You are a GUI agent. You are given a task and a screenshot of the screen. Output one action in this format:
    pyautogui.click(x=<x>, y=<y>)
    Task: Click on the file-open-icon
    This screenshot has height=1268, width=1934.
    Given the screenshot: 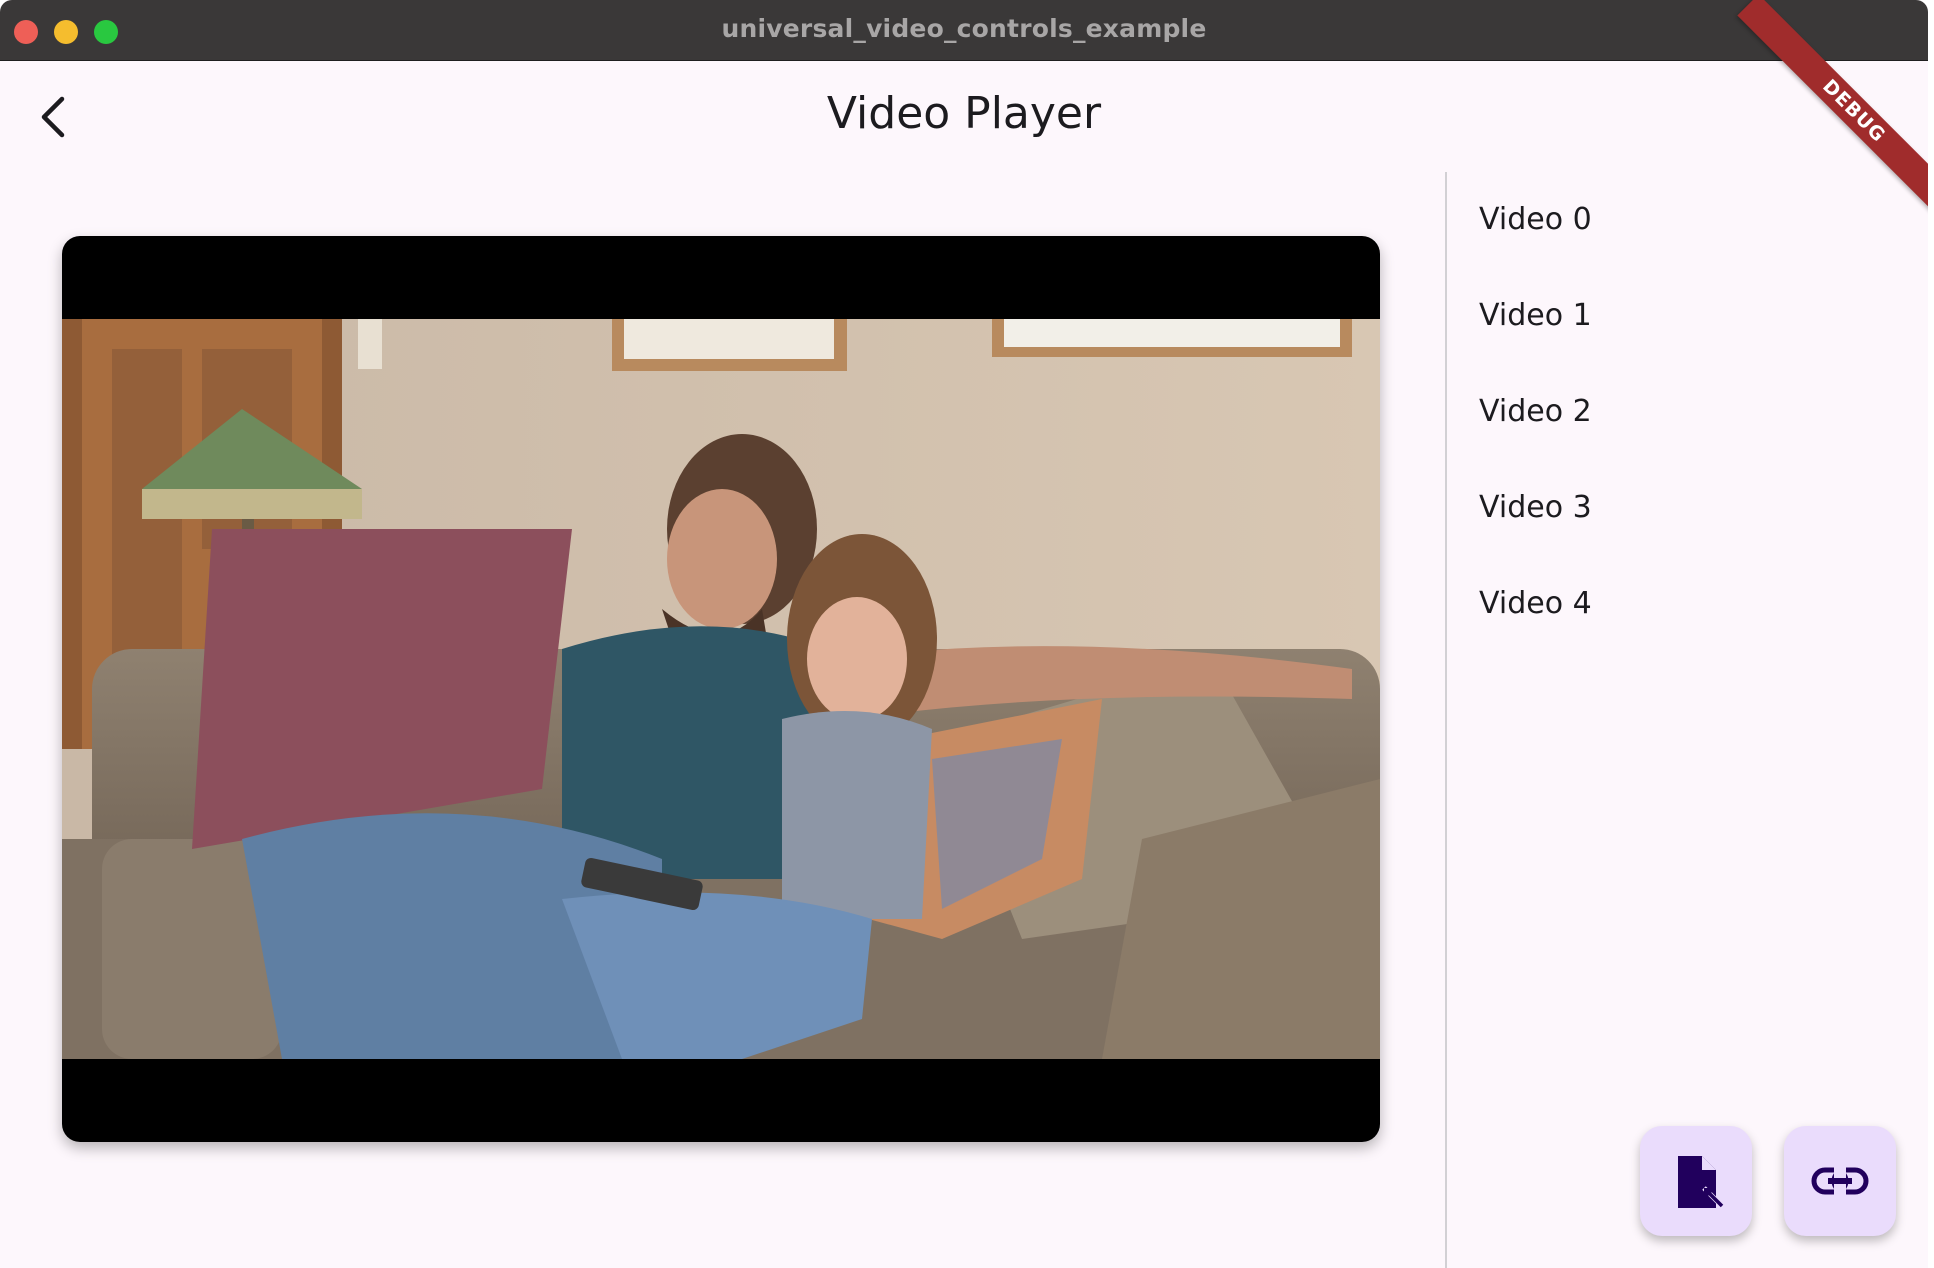 What is the action you would take?
    pyautogui.click(x=1701, y=1182)
    